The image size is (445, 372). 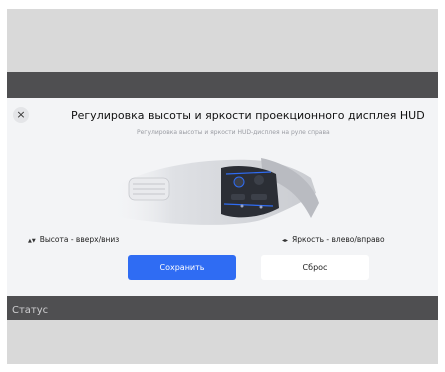 I want to click on status-label: Статус, so click(x=30, y=310).